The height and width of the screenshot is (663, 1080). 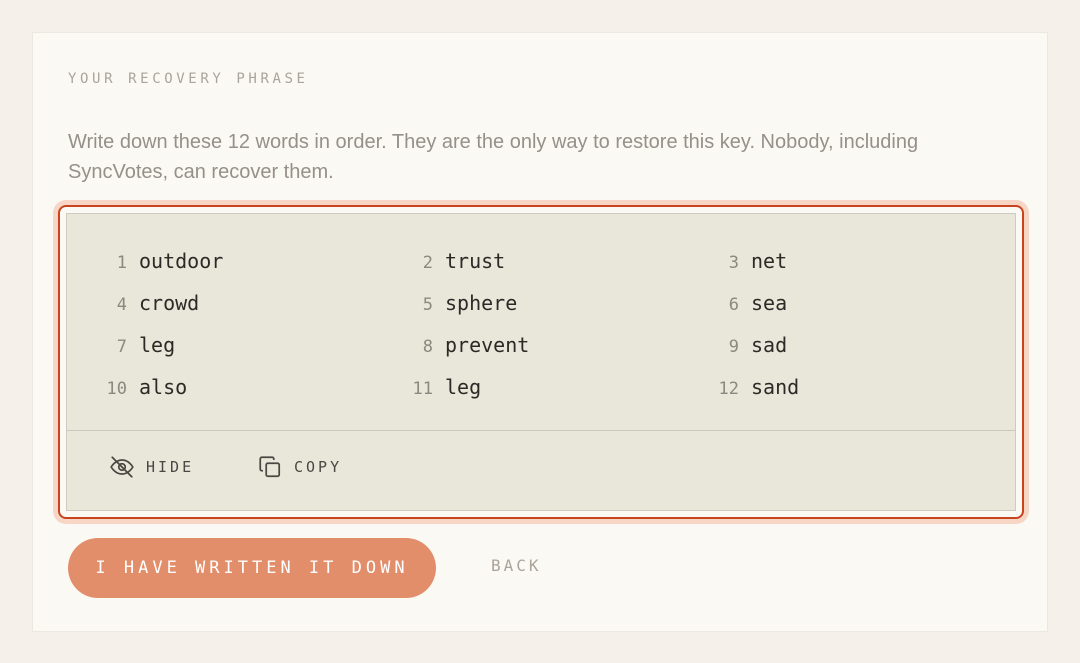 What do you see at coordinates (188, 79) in the screenshot?
I see `section-eyebrow: YOUR RECOVERY PHRASE` at bounding box center [188, 79].